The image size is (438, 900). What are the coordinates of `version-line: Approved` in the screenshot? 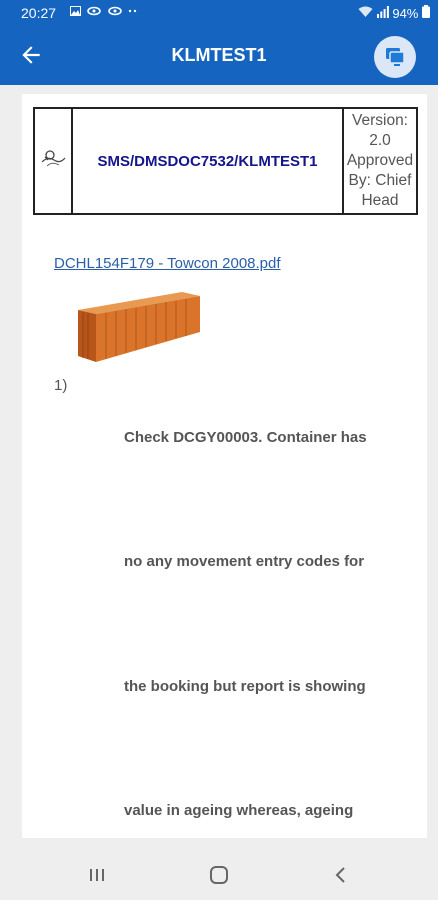 It's located at (380, 160).